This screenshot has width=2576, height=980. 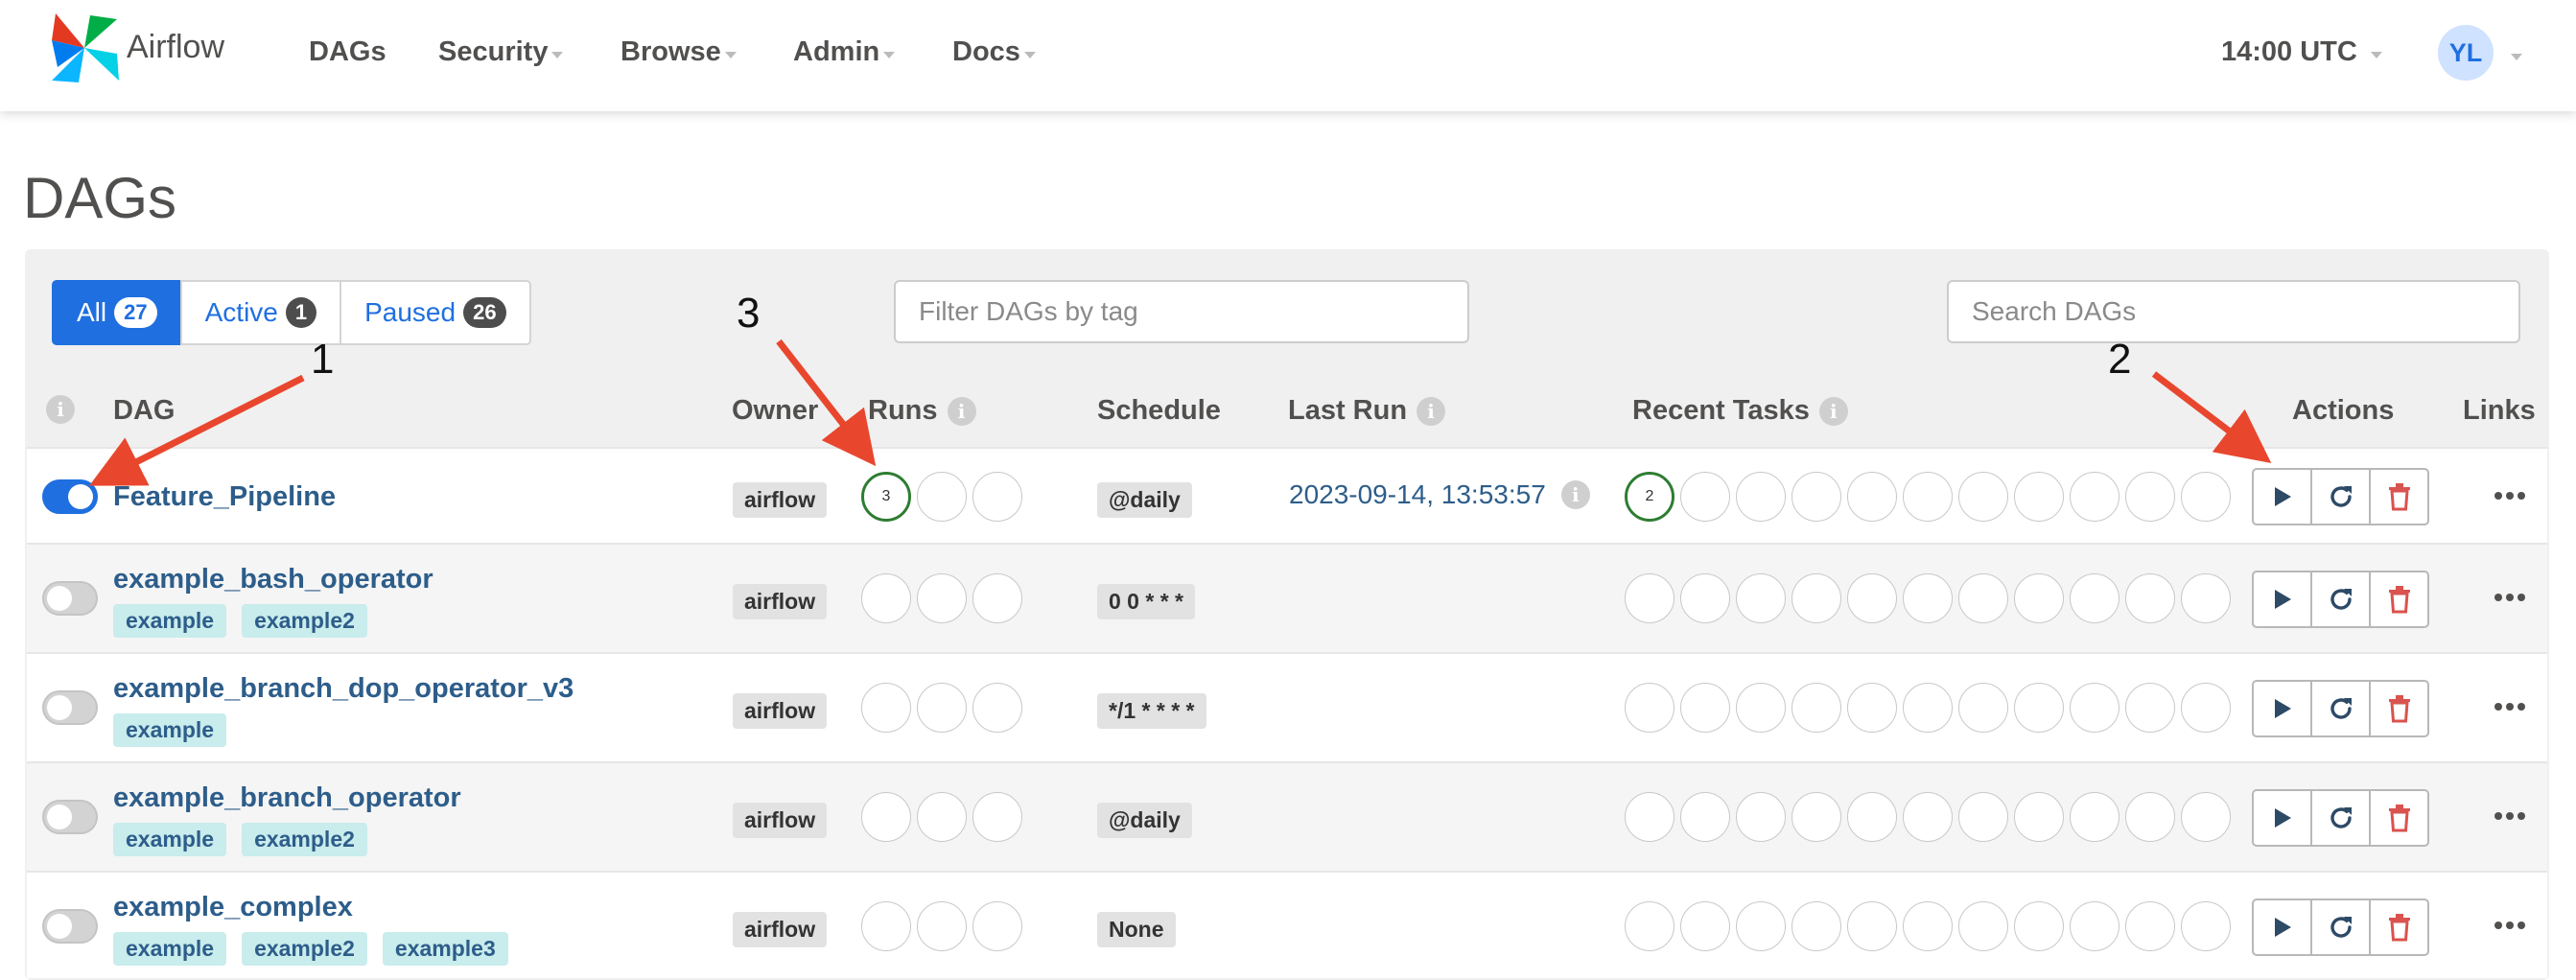 I want to click on col-schedule-header: Schedule, so click(x=1159, y=411).